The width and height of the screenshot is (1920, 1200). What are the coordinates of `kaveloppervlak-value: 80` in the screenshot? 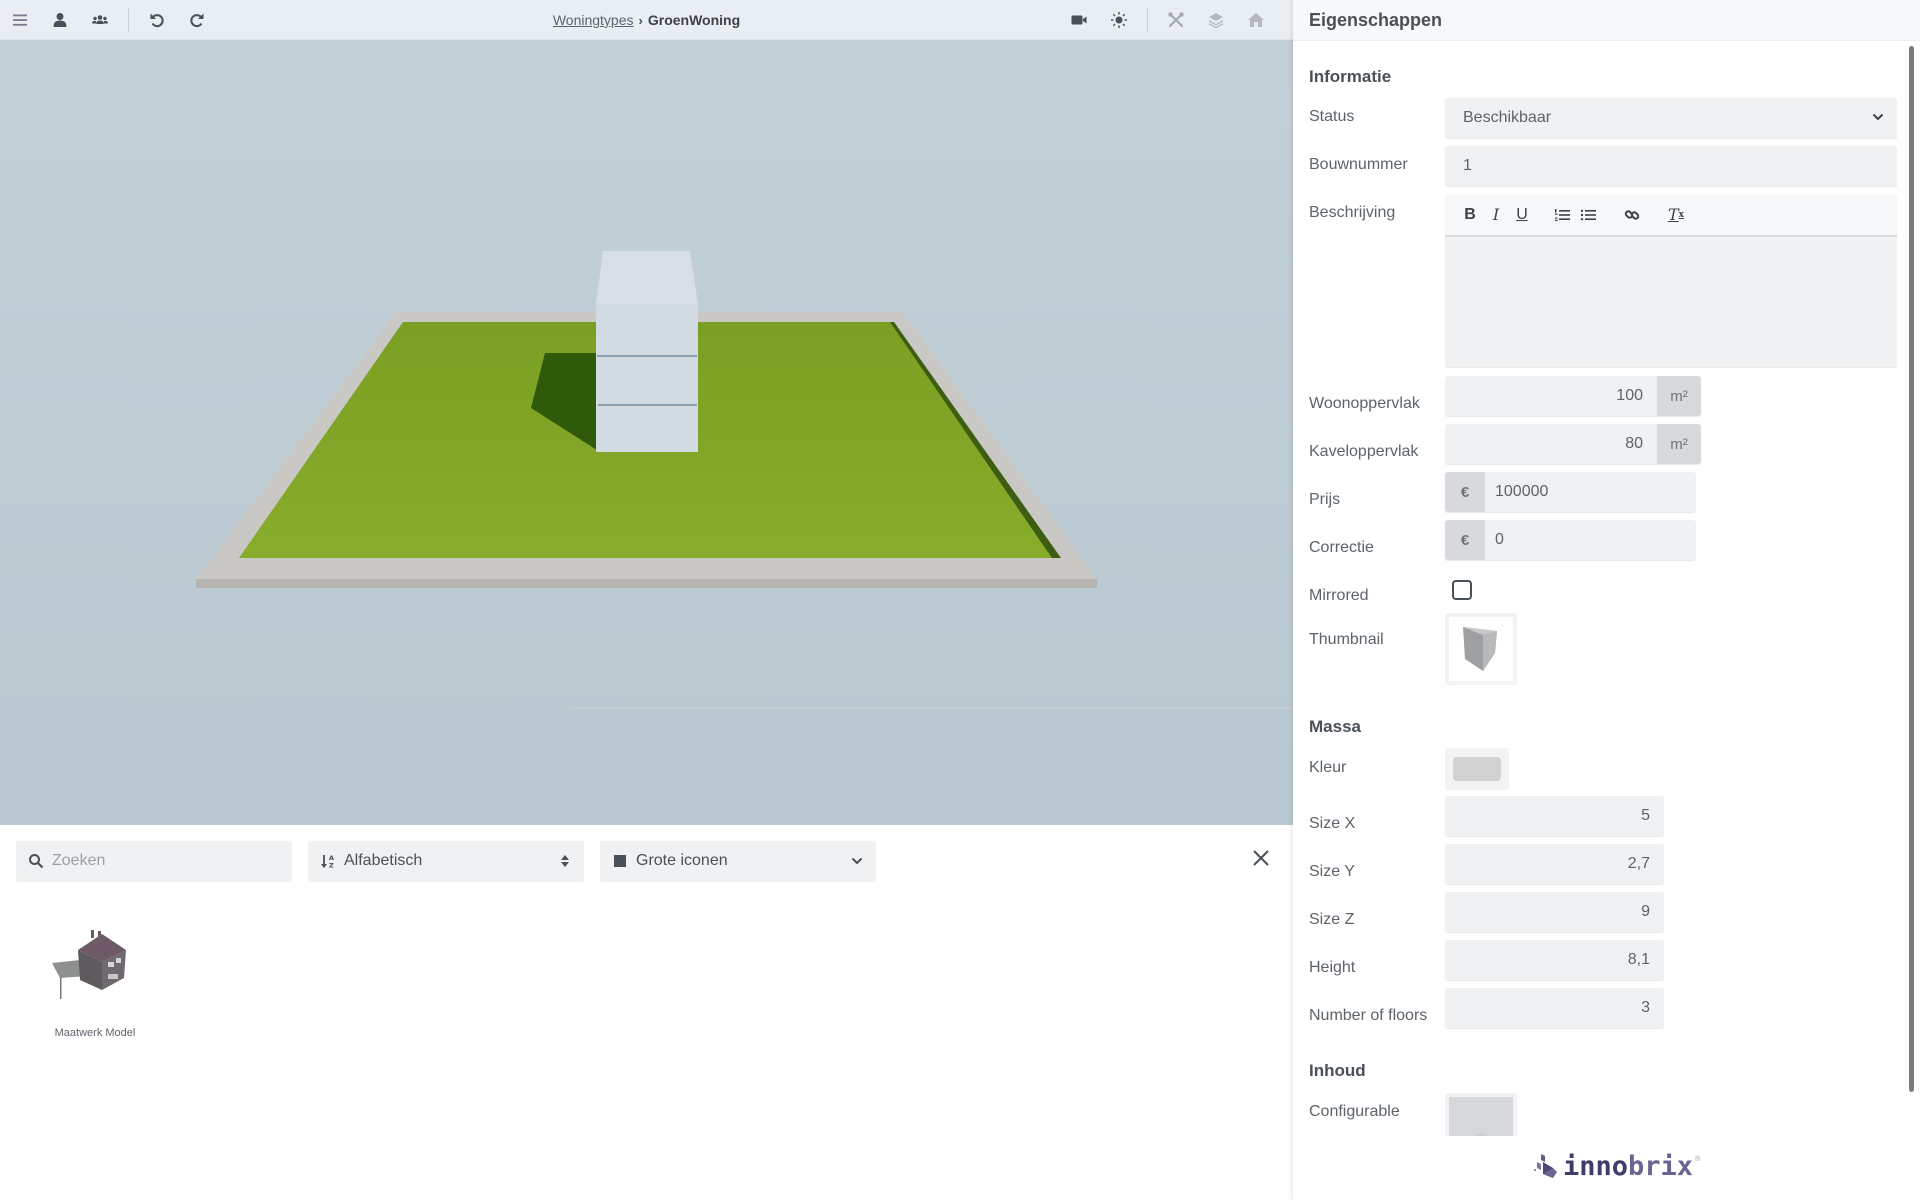 It's located at (1634, 443).